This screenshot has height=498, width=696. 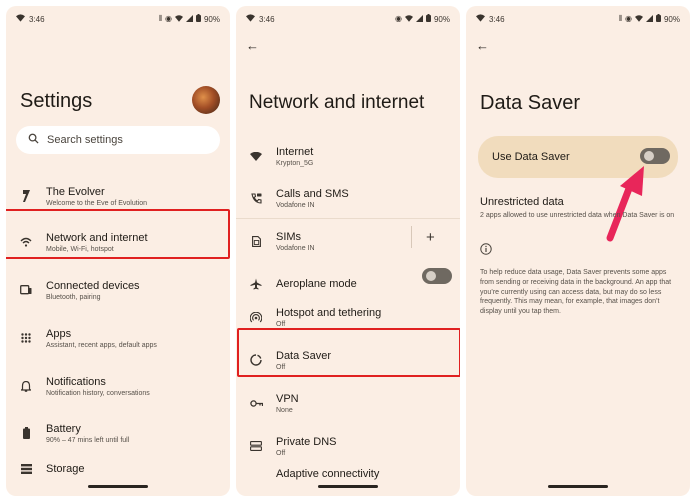 What do you see at coordinates (59, 333) in the screenshot?
I see `item-title: Apps` at bounding box center [59, 333].